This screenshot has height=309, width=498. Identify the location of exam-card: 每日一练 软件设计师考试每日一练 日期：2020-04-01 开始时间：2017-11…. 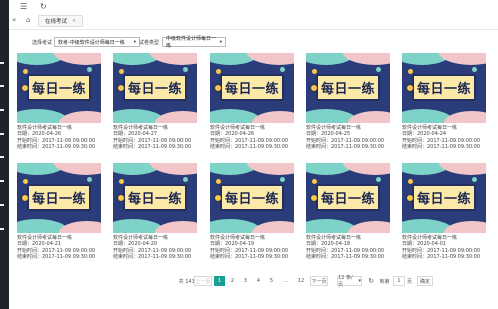
(444, 211).